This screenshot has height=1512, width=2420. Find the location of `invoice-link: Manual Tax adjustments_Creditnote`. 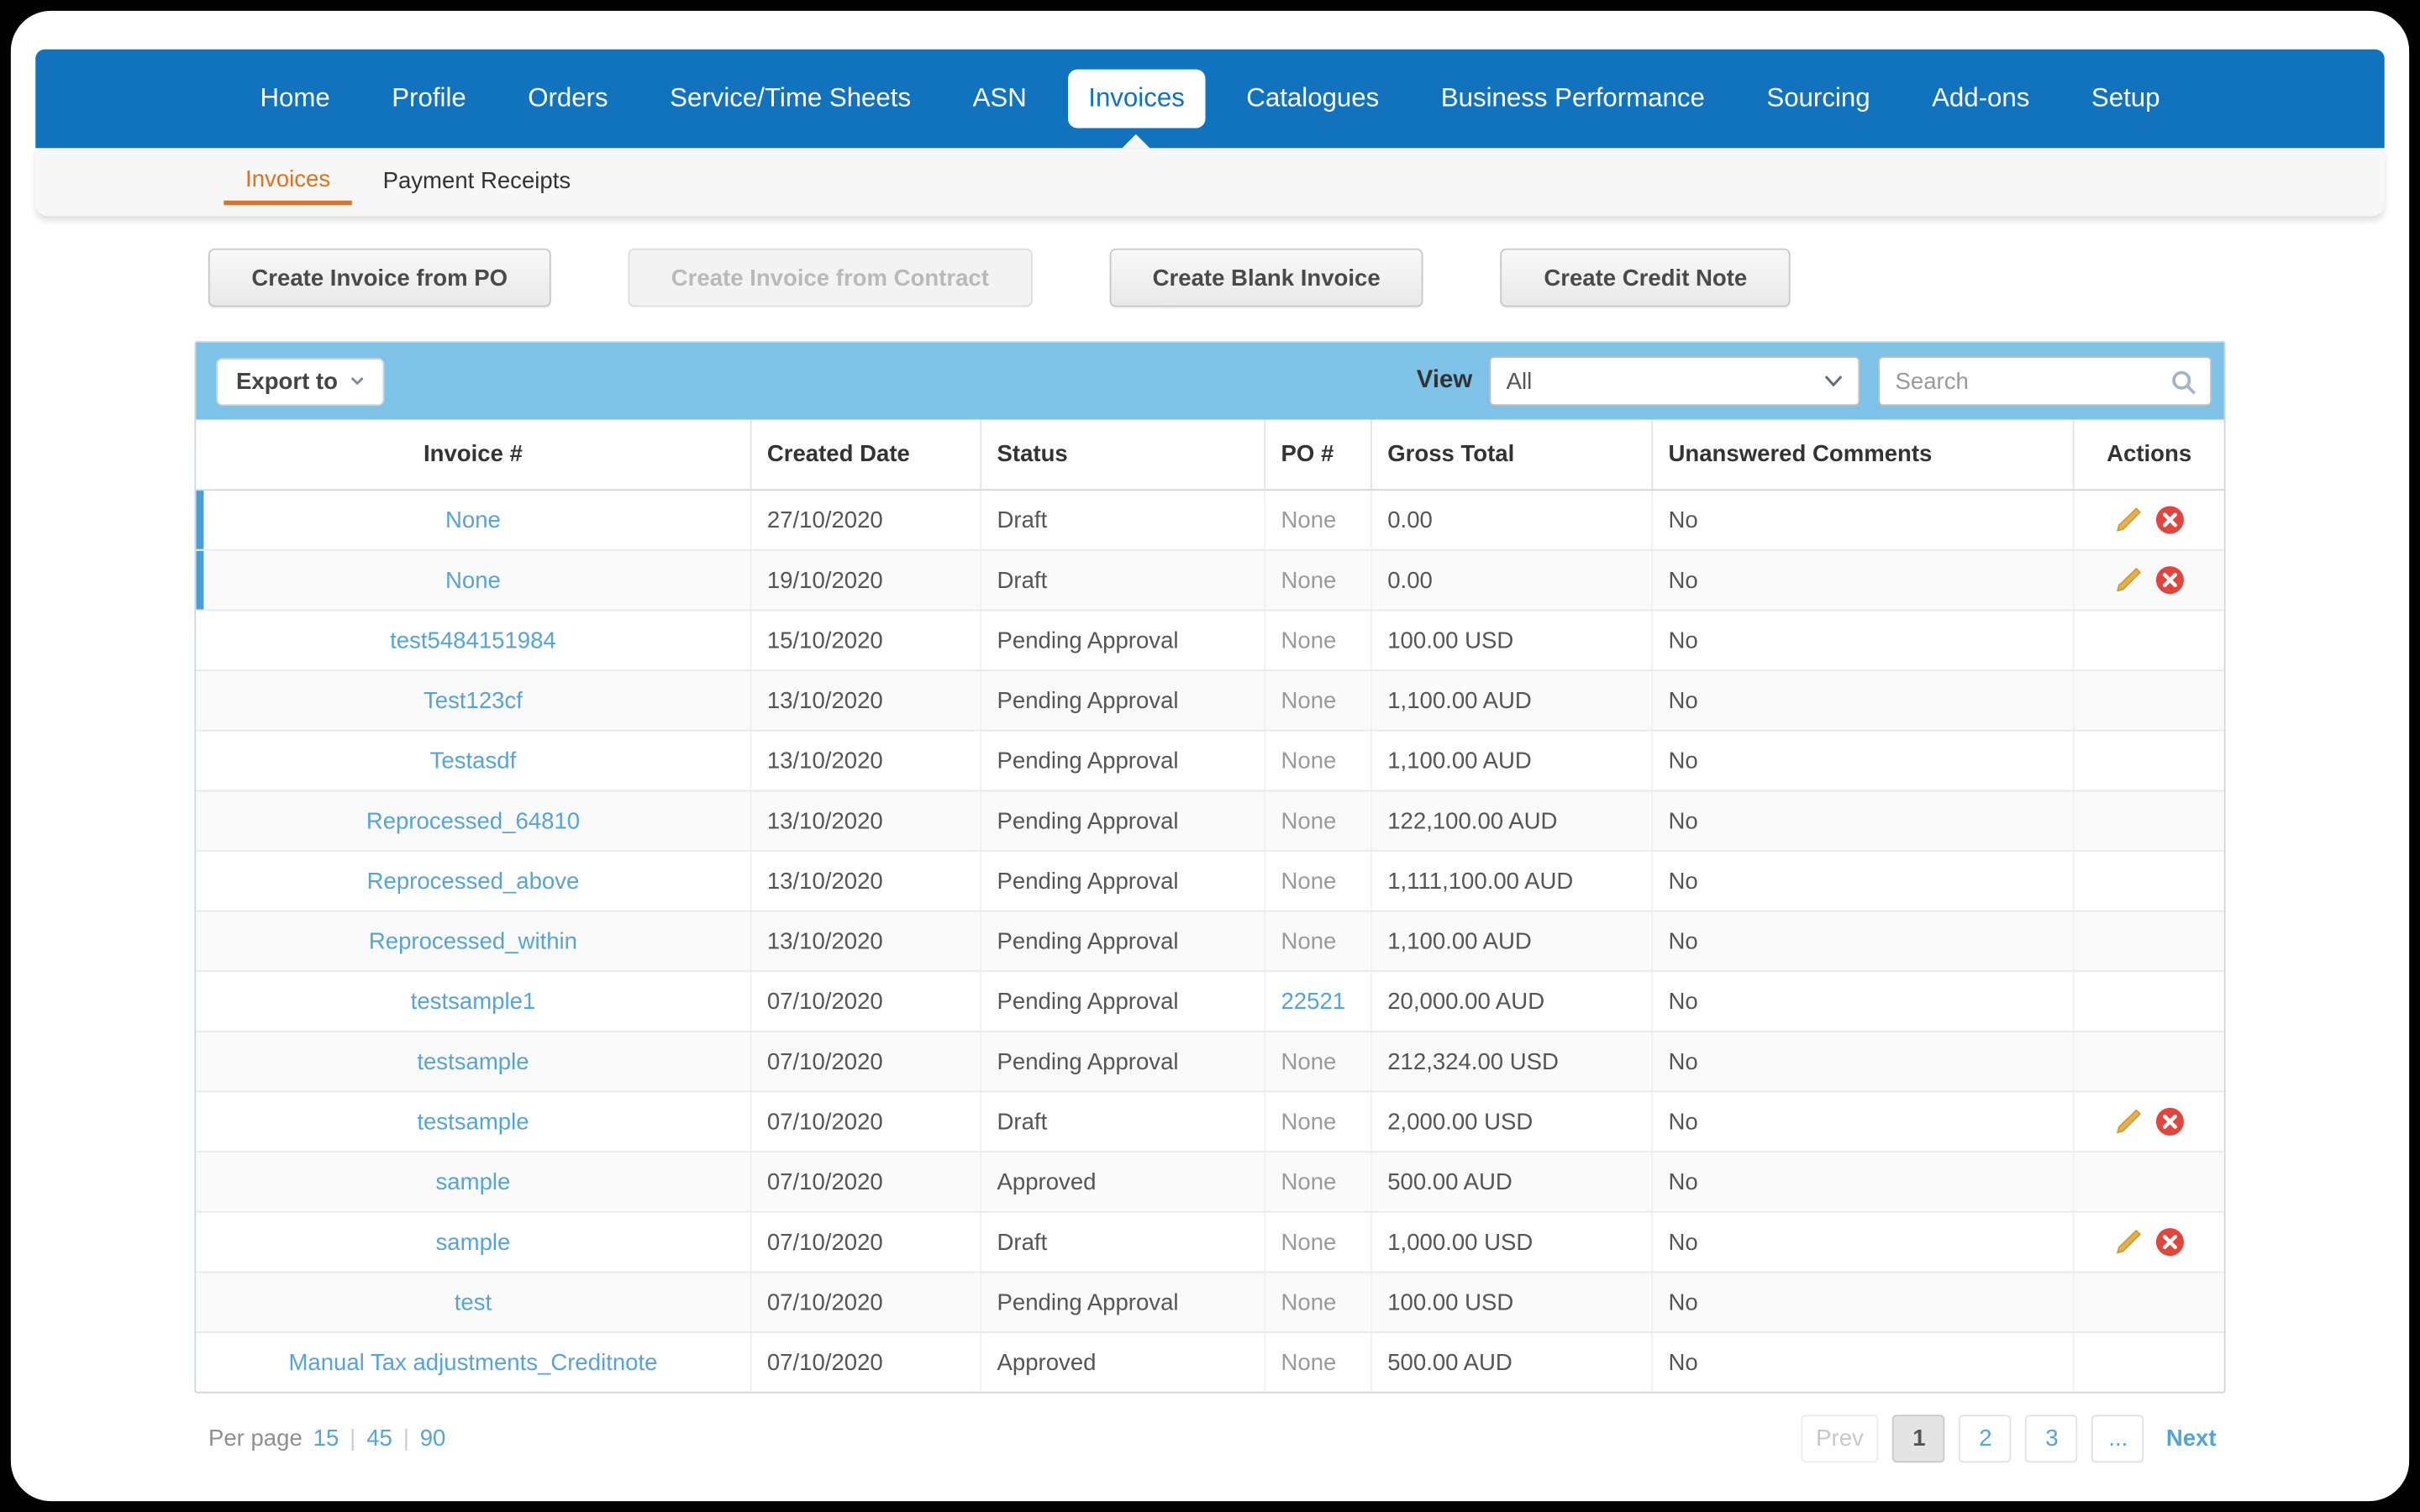

invoice-link: Manual Tax adjustments_Creditnote is located at coordinates (472, 1362).